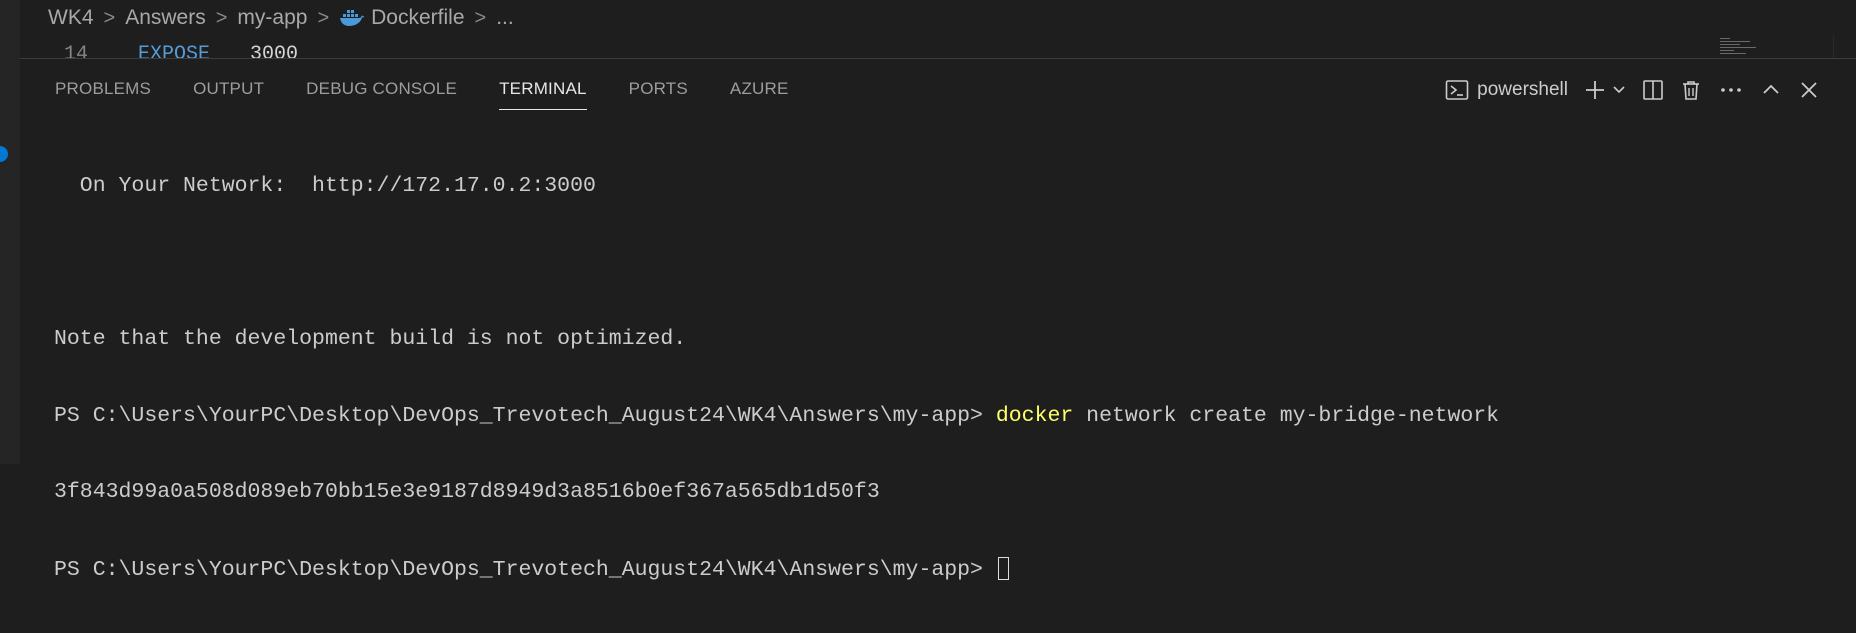 This screenshot has height=633, width=1856. I want to click on docker-icon, so click(352, 18).